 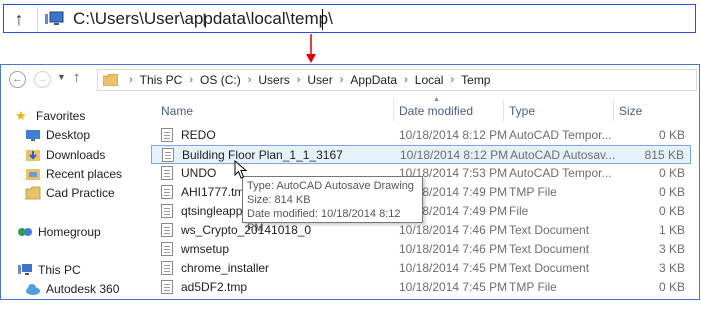 I want to click on recent-locations-chevron-icon: ▼, so click(x=61, y=77).